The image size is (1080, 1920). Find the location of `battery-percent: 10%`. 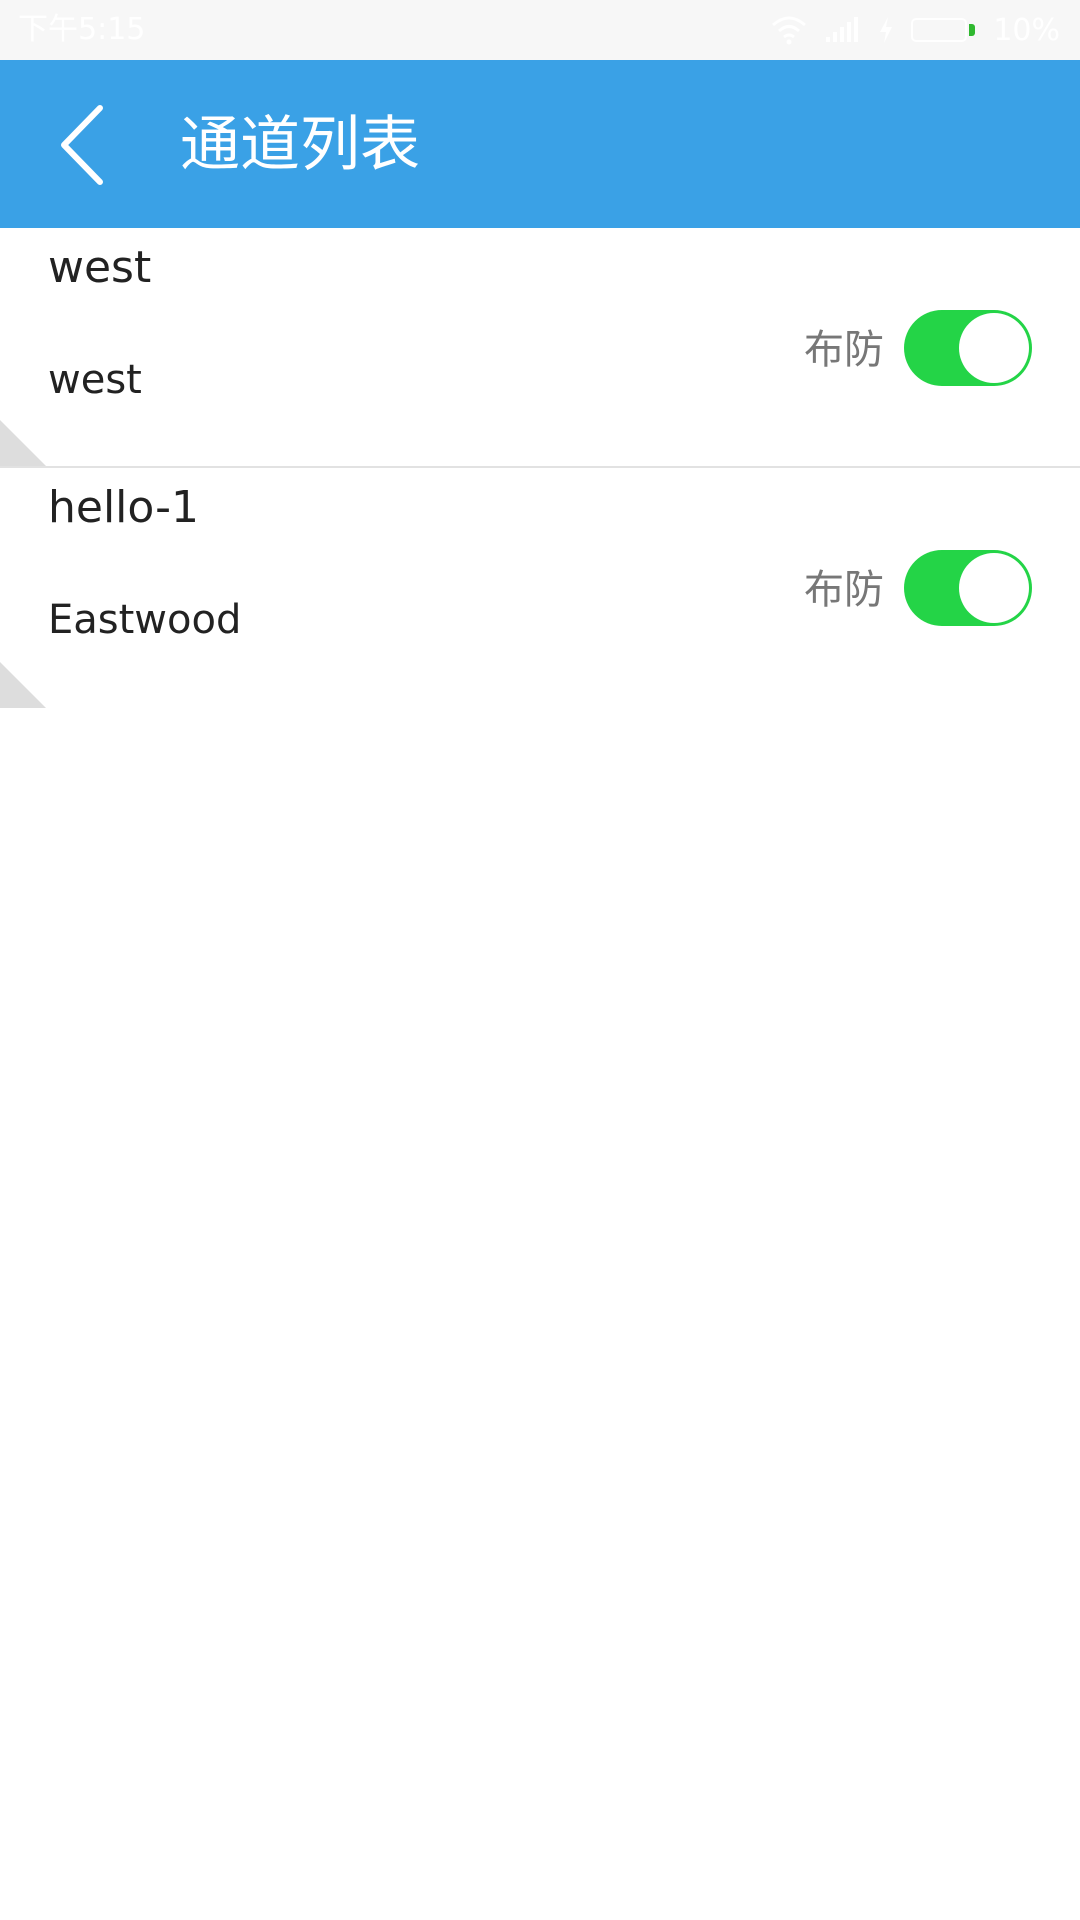

battery-percent: 10% is located at coordinates (1026, 30).